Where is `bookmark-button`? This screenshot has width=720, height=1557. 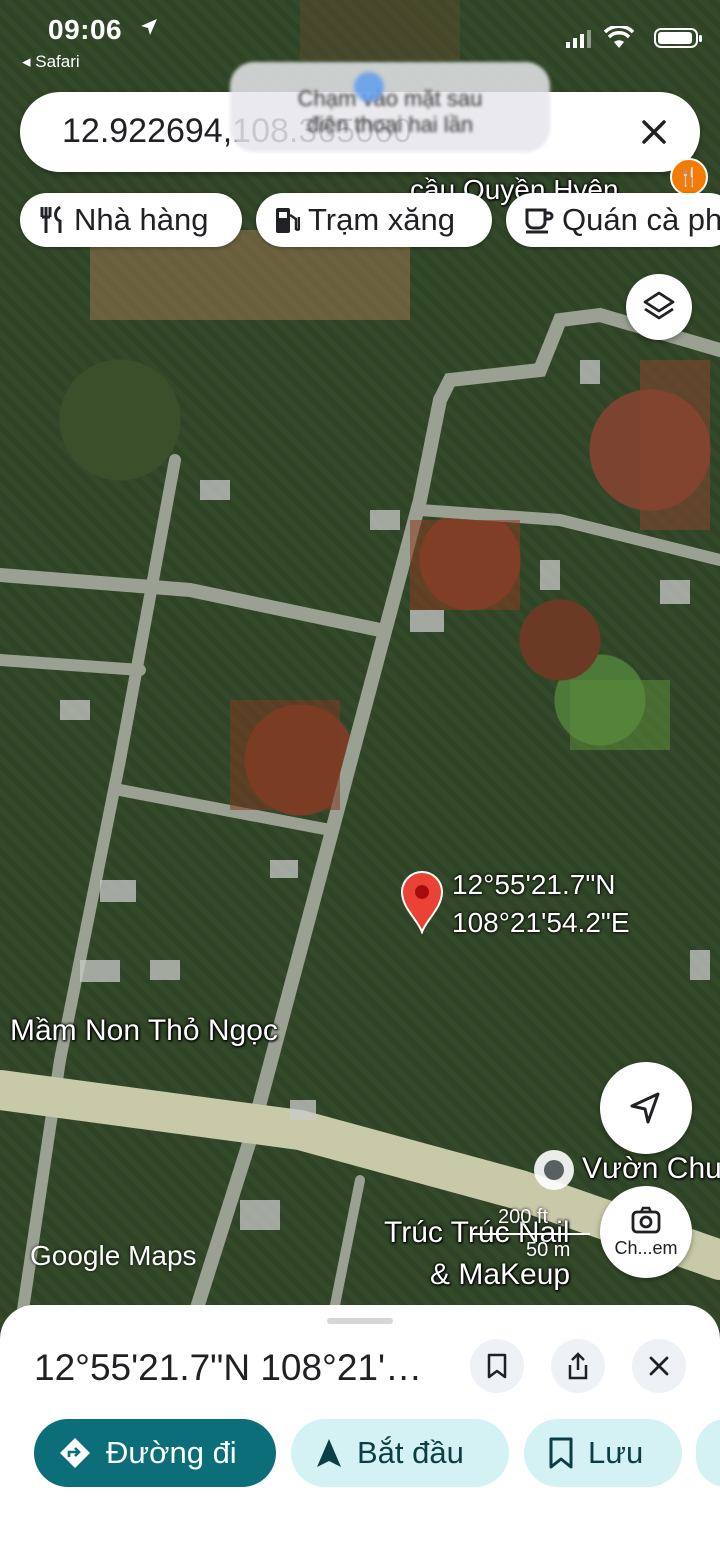
bookmark-button is located at coordinates (497, 1366).